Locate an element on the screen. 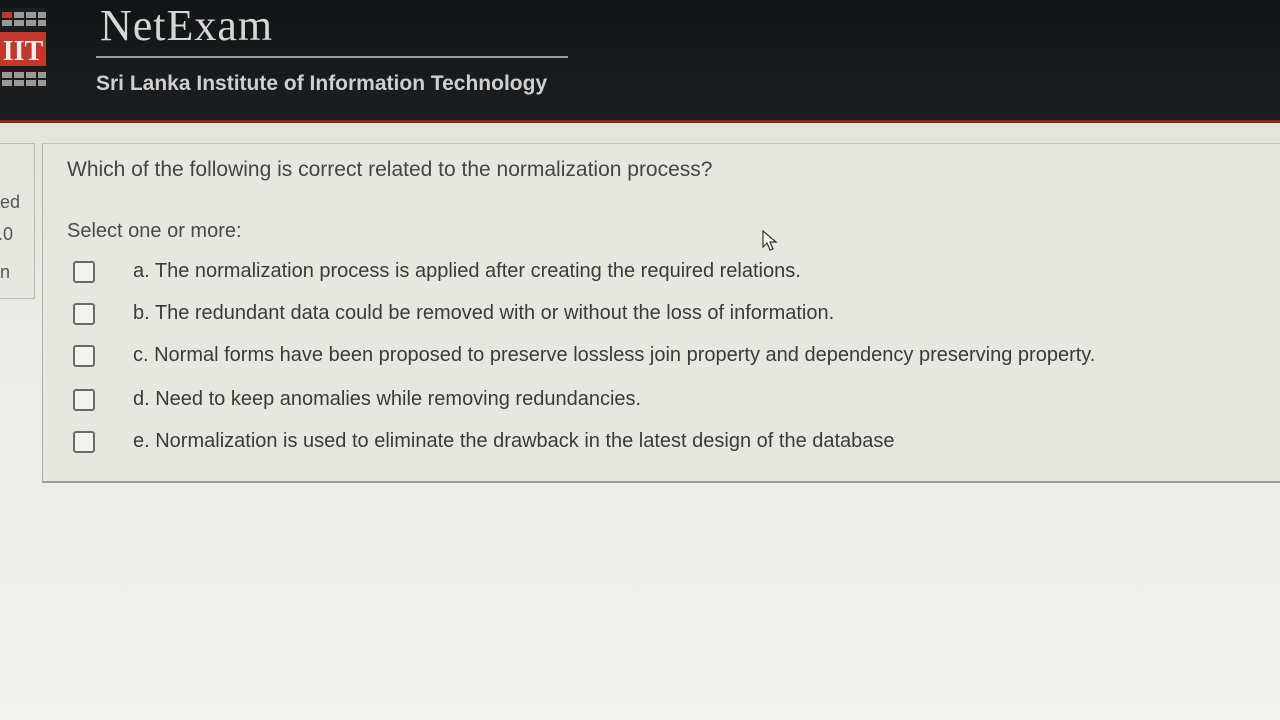  checkbox-e is located at coordinates (84, 441).